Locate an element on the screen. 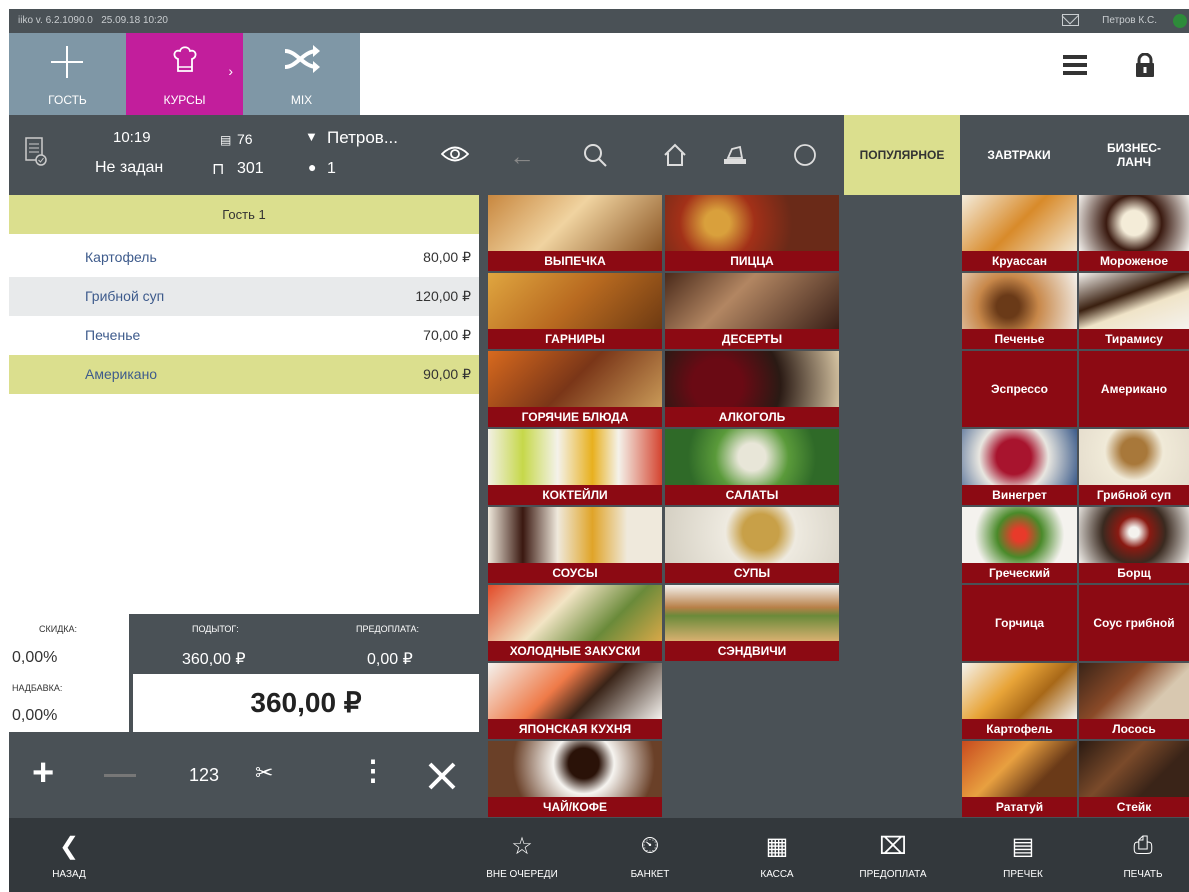  category-tile: СЭНДВИЧИ is located at coordinates (752, 623).